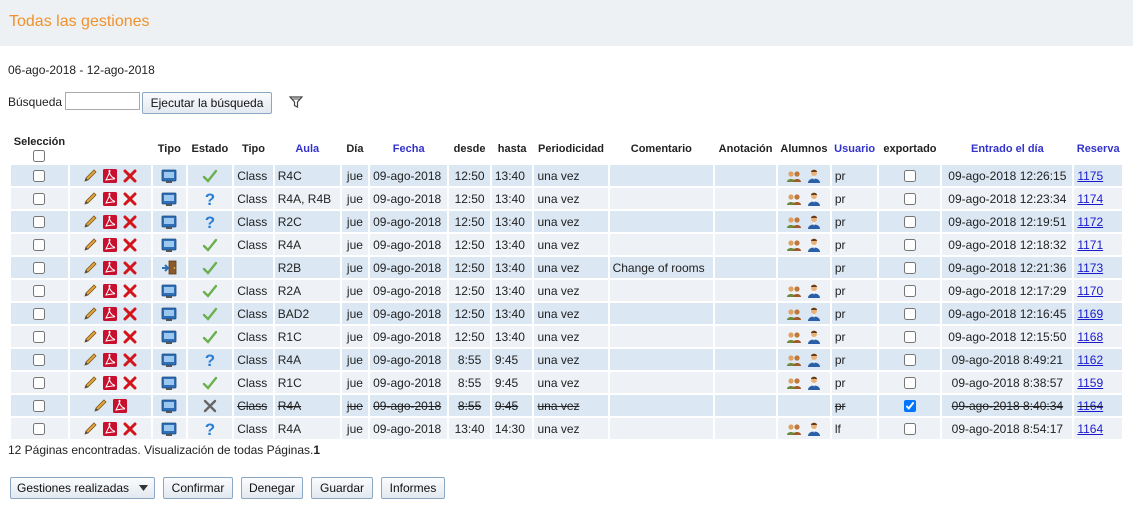 The width and height of the screenshot is (1133, 511). I want to click on reserva-link: 1159, so click(1090, 383).